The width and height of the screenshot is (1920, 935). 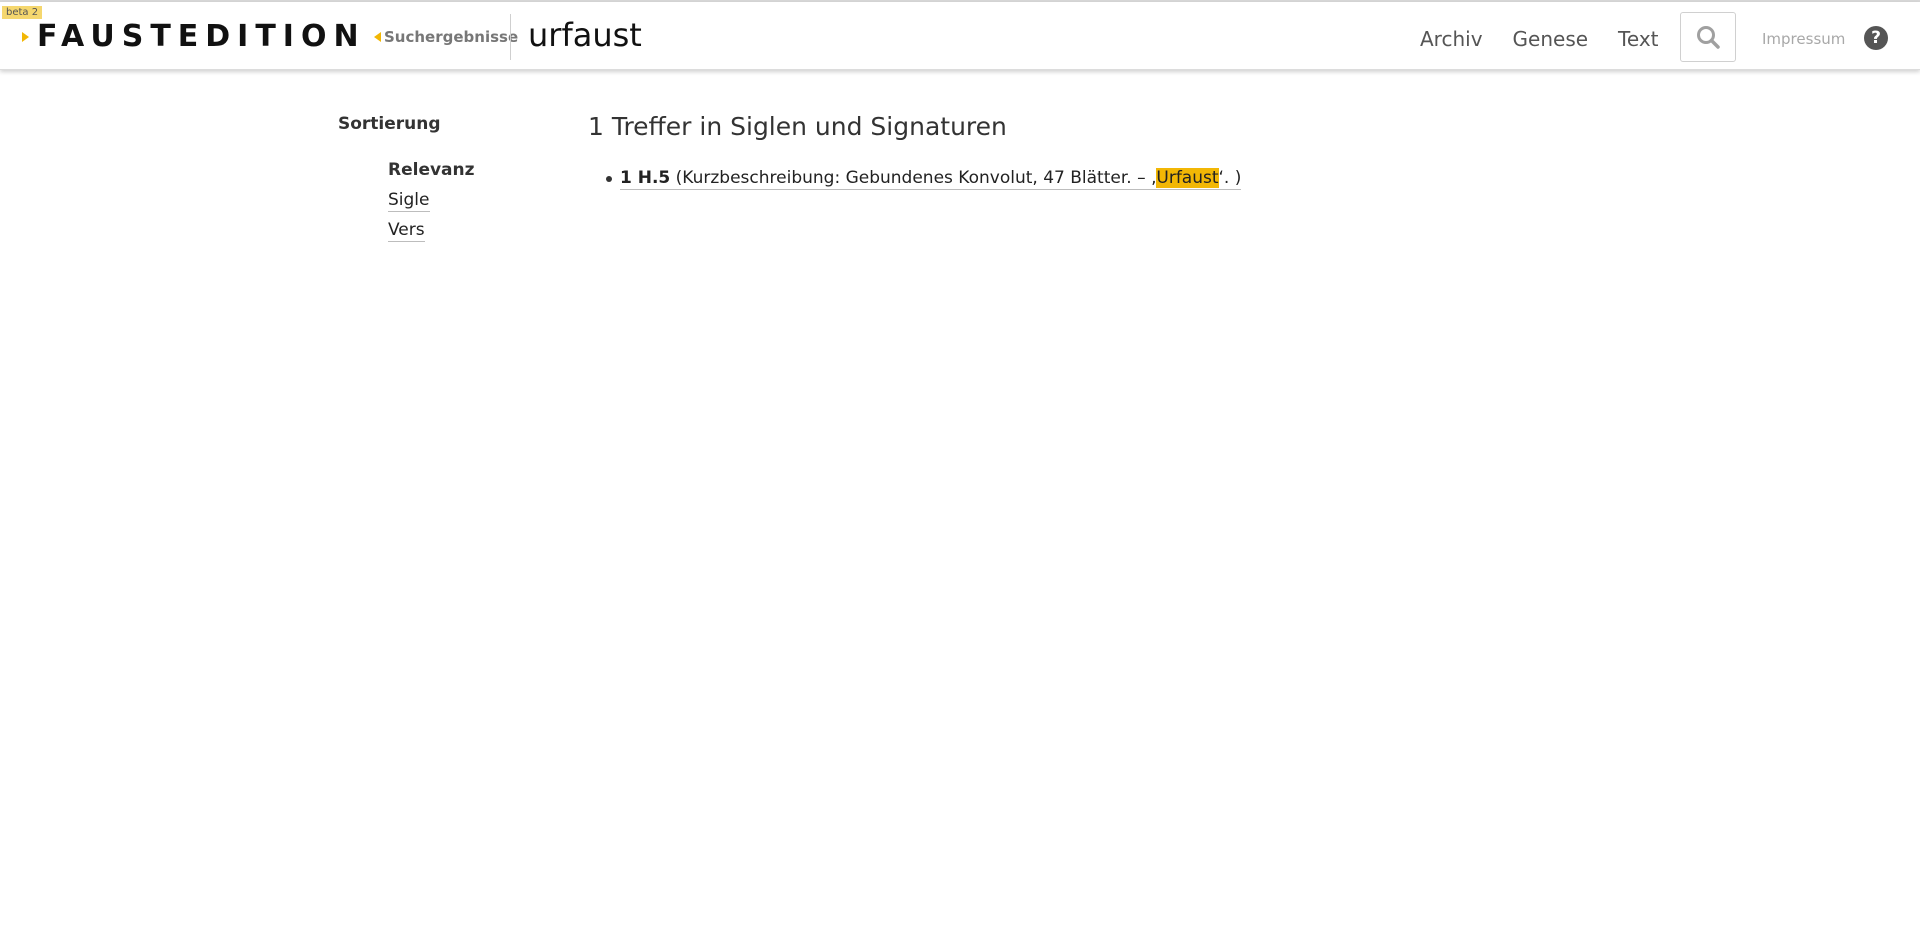 I want to click on nav-text-link: Text, so click(x=1638, y=39).